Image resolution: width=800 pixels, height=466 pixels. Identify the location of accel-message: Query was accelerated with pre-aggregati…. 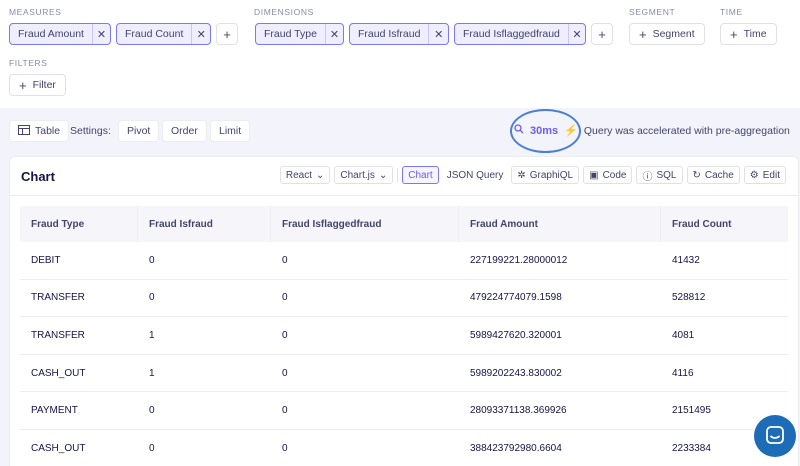
(686, 130).